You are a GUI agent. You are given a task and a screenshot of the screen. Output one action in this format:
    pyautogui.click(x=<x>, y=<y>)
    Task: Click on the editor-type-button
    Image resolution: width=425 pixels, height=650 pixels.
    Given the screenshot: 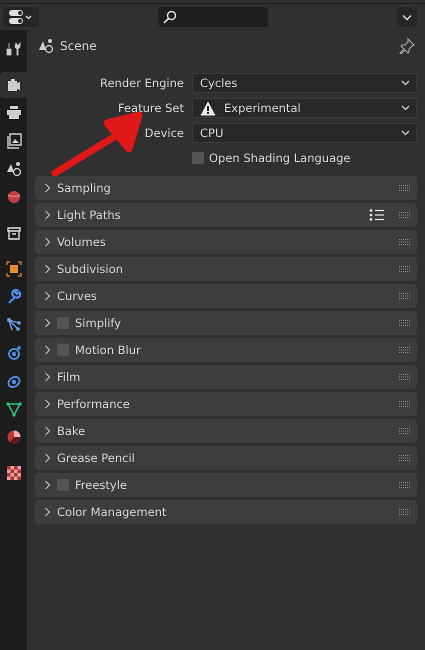 What is the action you would take?
    pyautogui.click(x=21, y=17)
    